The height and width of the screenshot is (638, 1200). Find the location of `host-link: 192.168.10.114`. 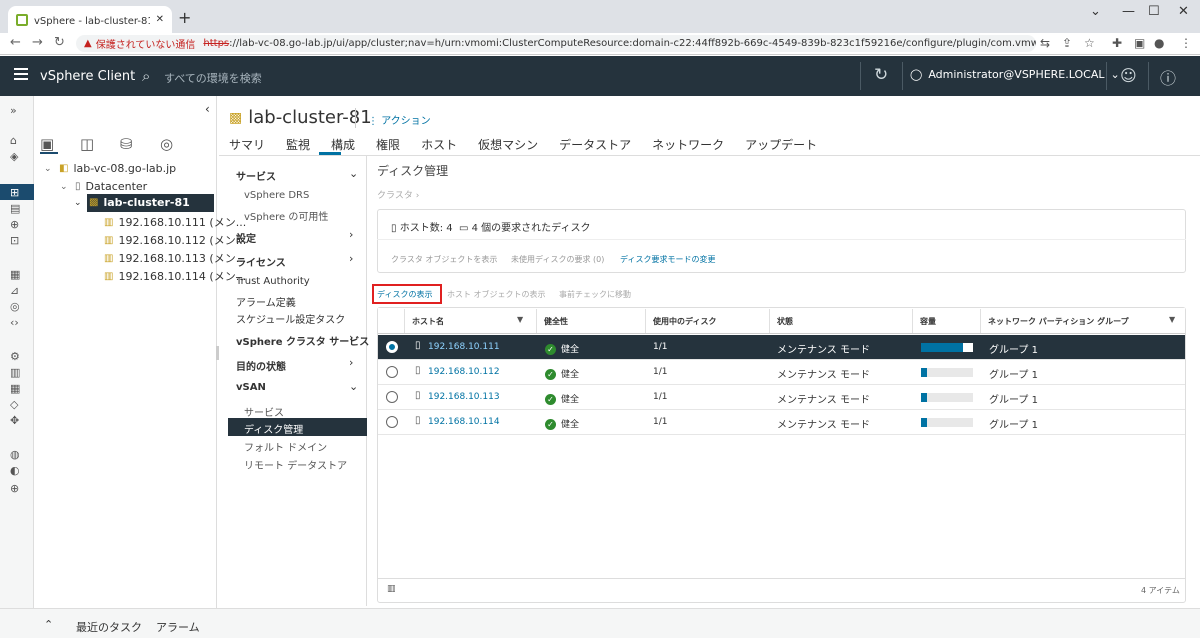

host-link: 192.168.10.114 is located at coordinates (464, 422).